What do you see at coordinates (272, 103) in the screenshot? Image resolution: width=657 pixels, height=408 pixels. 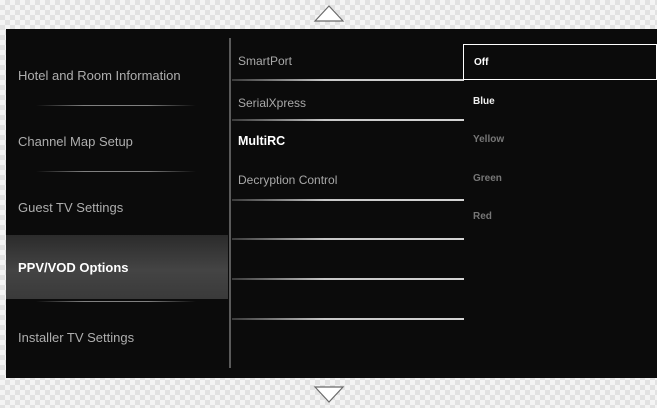 I see `submenu-item-serialxpress: SerialXpress` at bounding box center [272, 103].